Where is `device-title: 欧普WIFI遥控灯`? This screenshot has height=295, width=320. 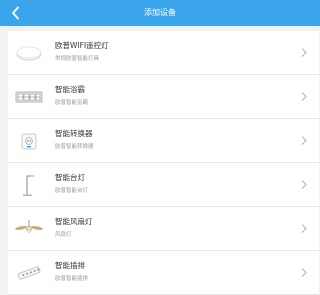 device-title: 欧普WIFI遥控灯 is located at coordinates (82, 45).